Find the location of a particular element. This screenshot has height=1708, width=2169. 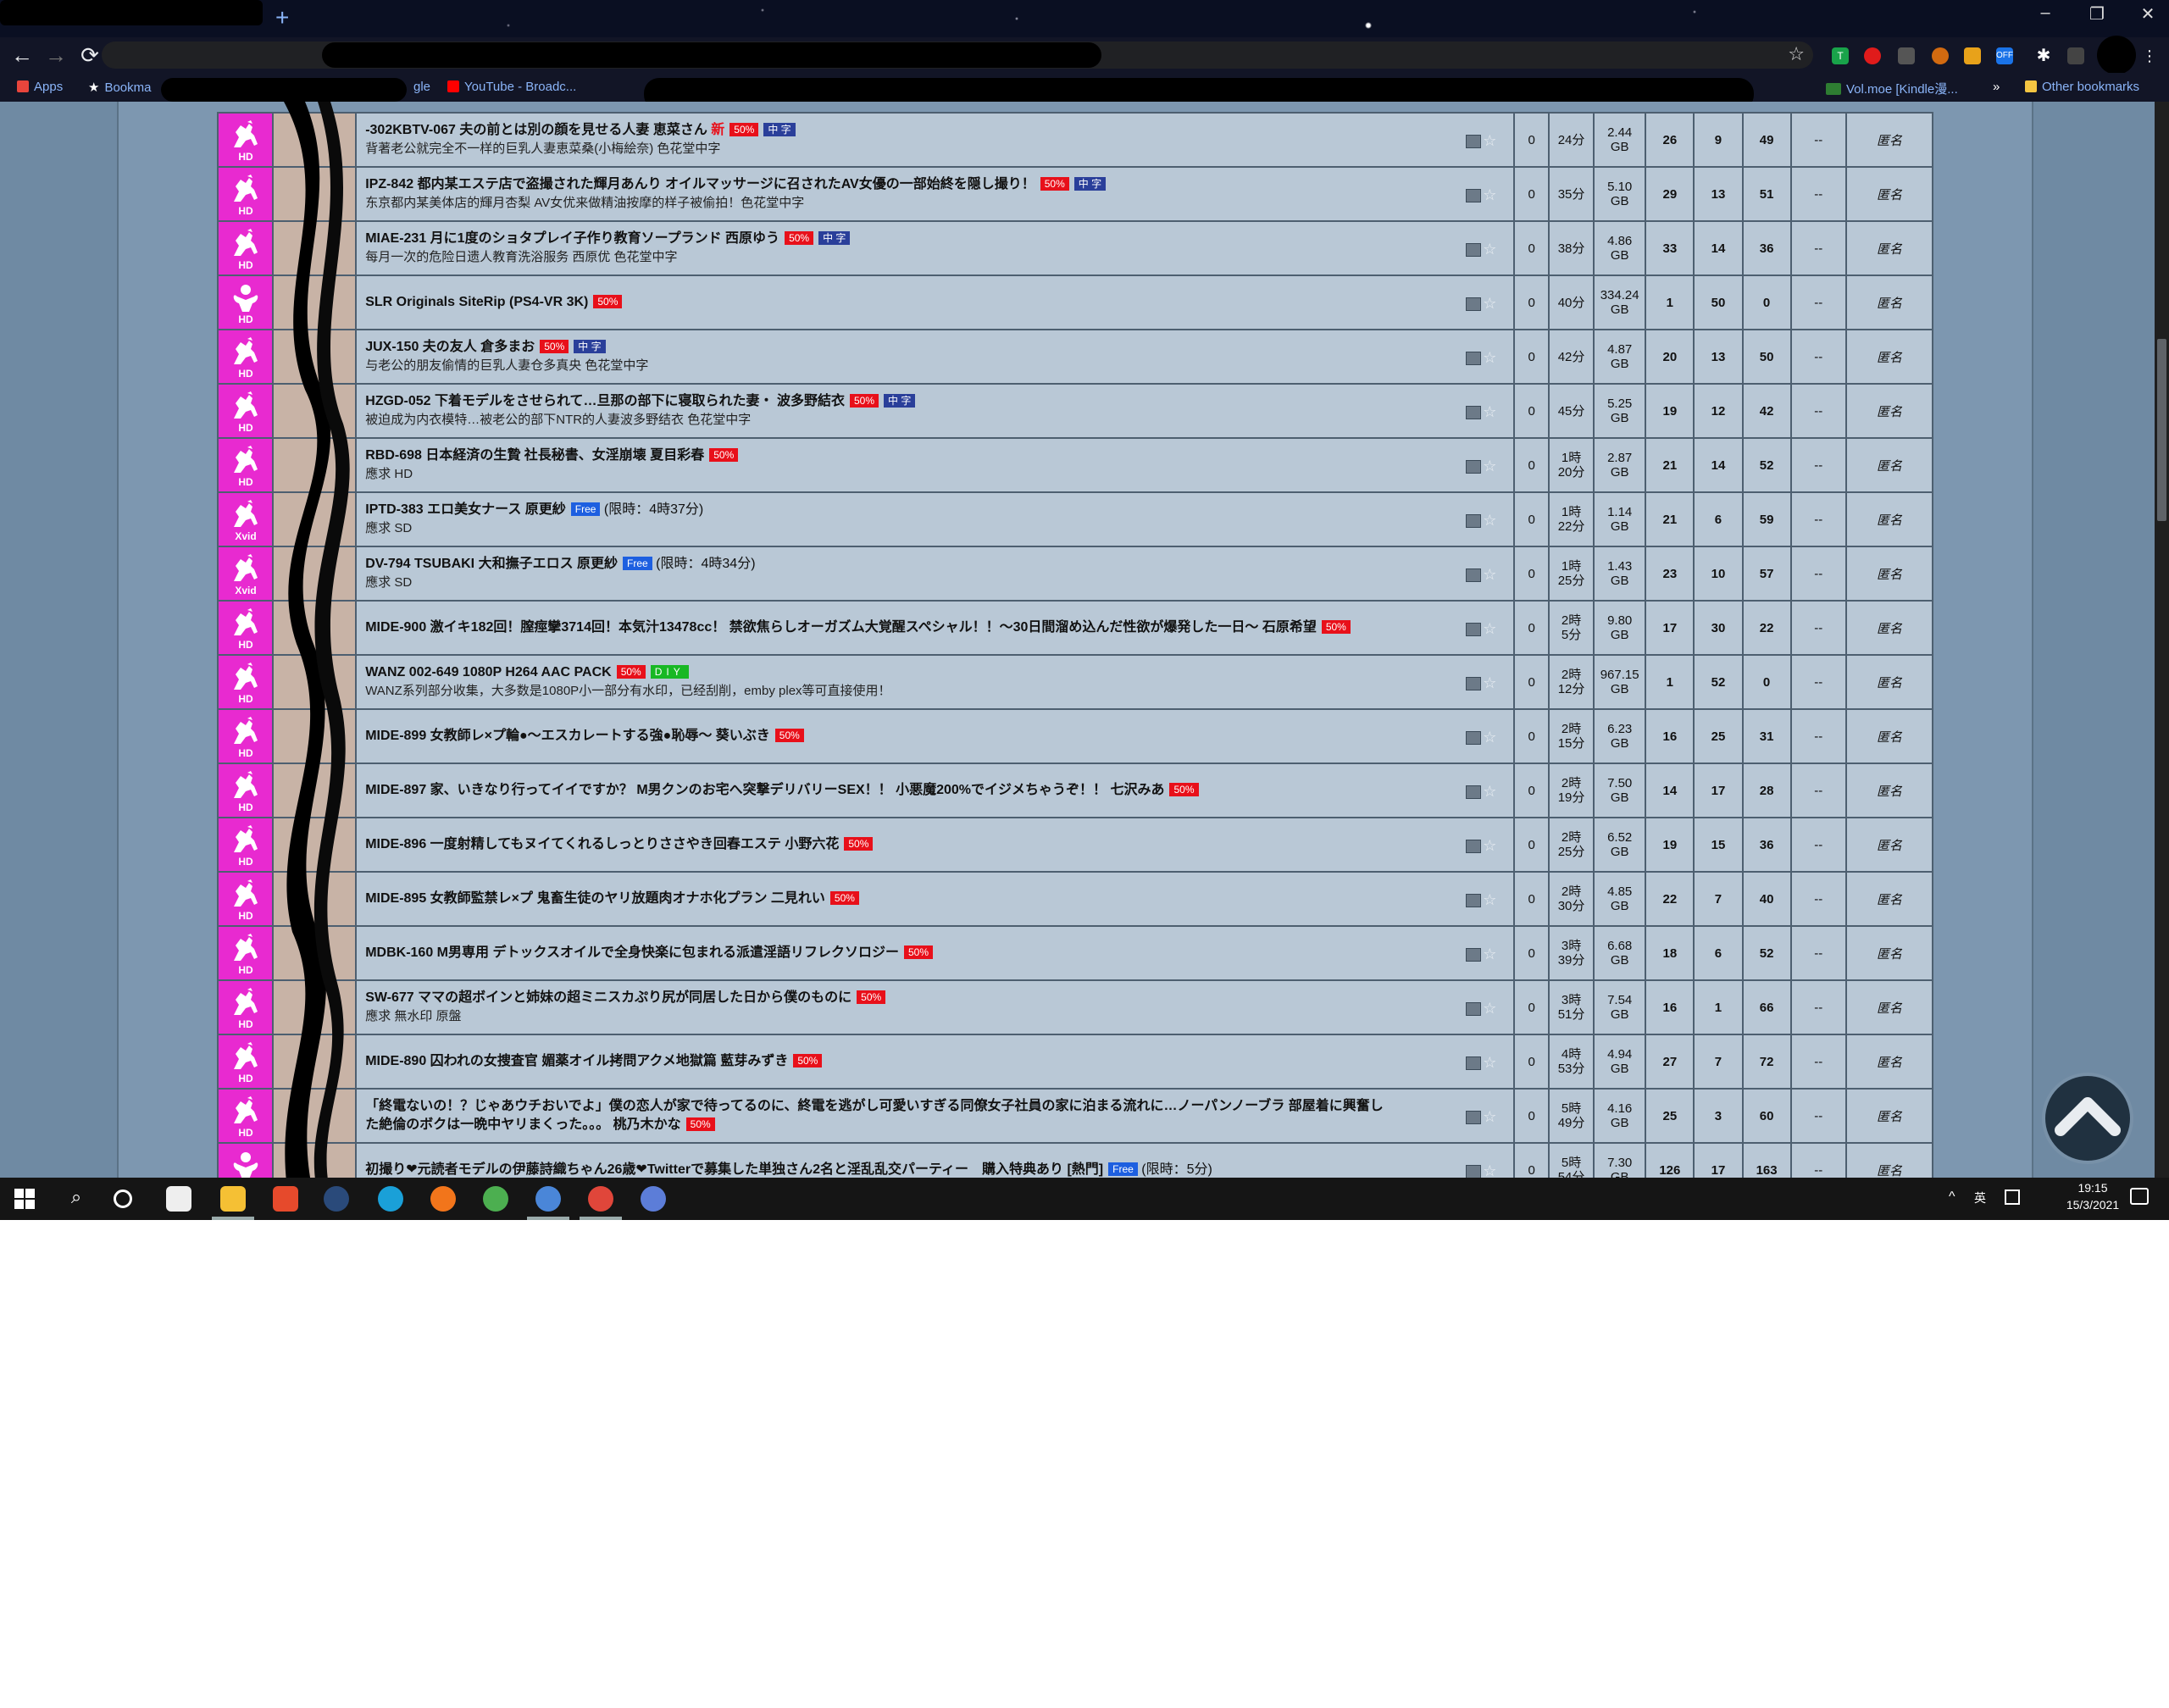

torrent-title: DV-794 TSUBAKI 大和撫子エロス 原更紗 is located at coordinates (491, 564).